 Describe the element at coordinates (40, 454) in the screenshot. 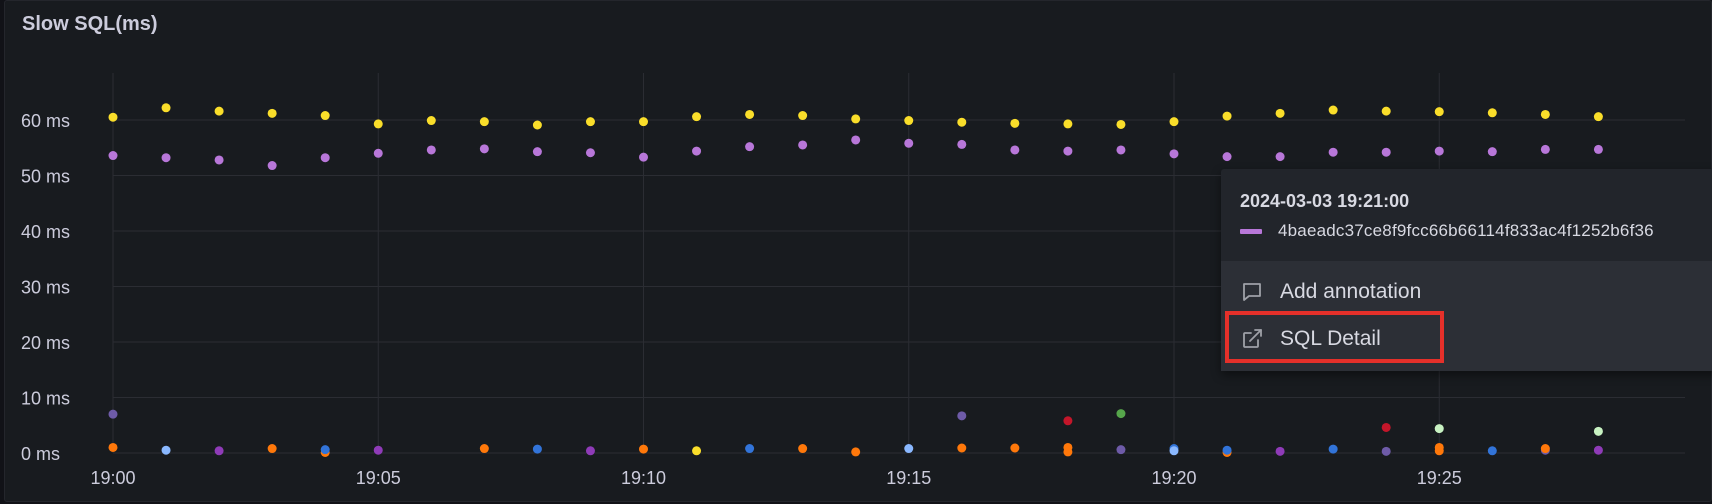

I see `y-tick-label: 0 ms` at that location.